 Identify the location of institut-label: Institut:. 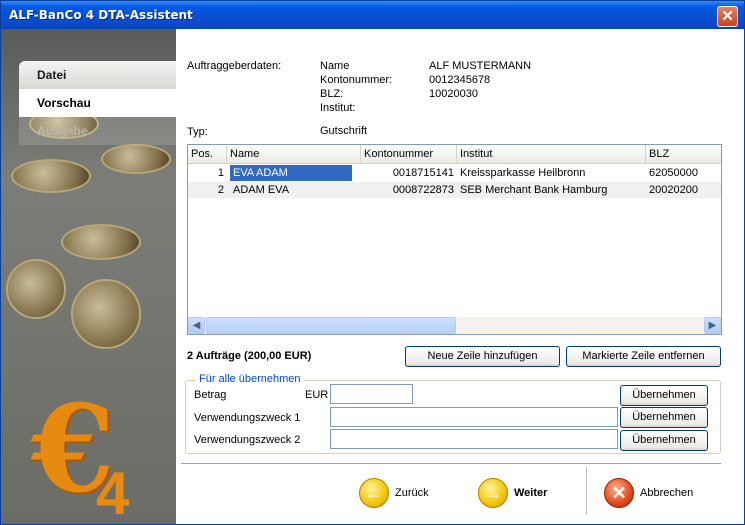
(338, 108).